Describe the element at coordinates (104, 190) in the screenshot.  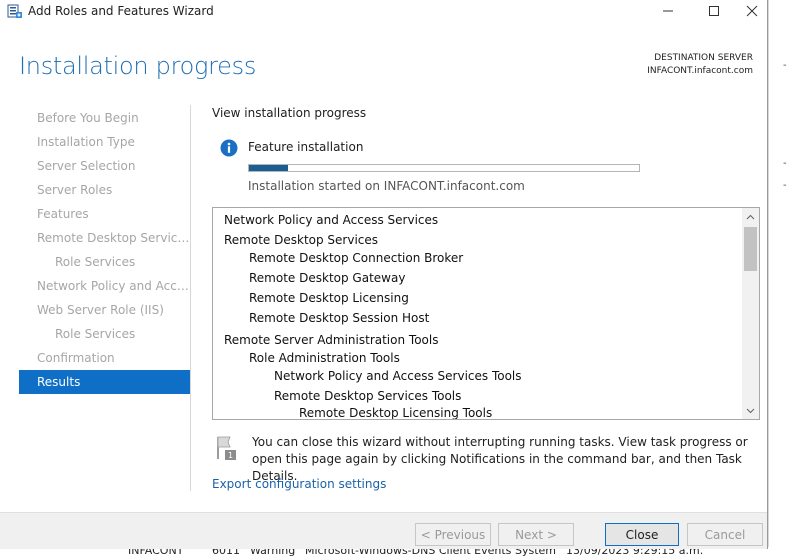
I see `nav-step-server-roles: Server Roles` at that location.